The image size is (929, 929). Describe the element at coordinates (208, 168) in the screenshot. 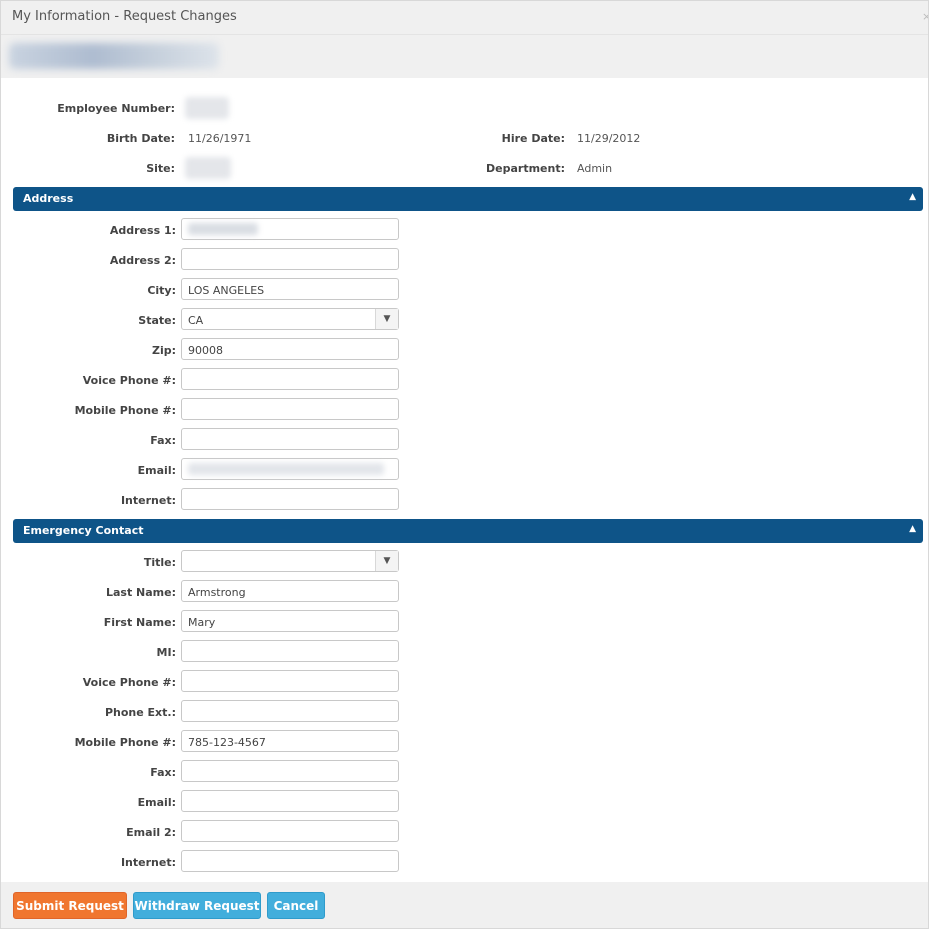

I see `site-redacted` at that location.